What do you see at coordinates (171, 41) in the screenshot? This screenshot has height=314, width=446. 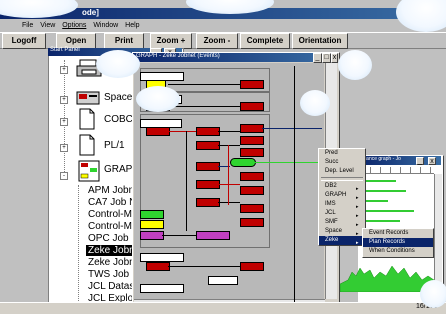 I see `zoom-in-button: Zoom +` at bounding box center [171, 41].